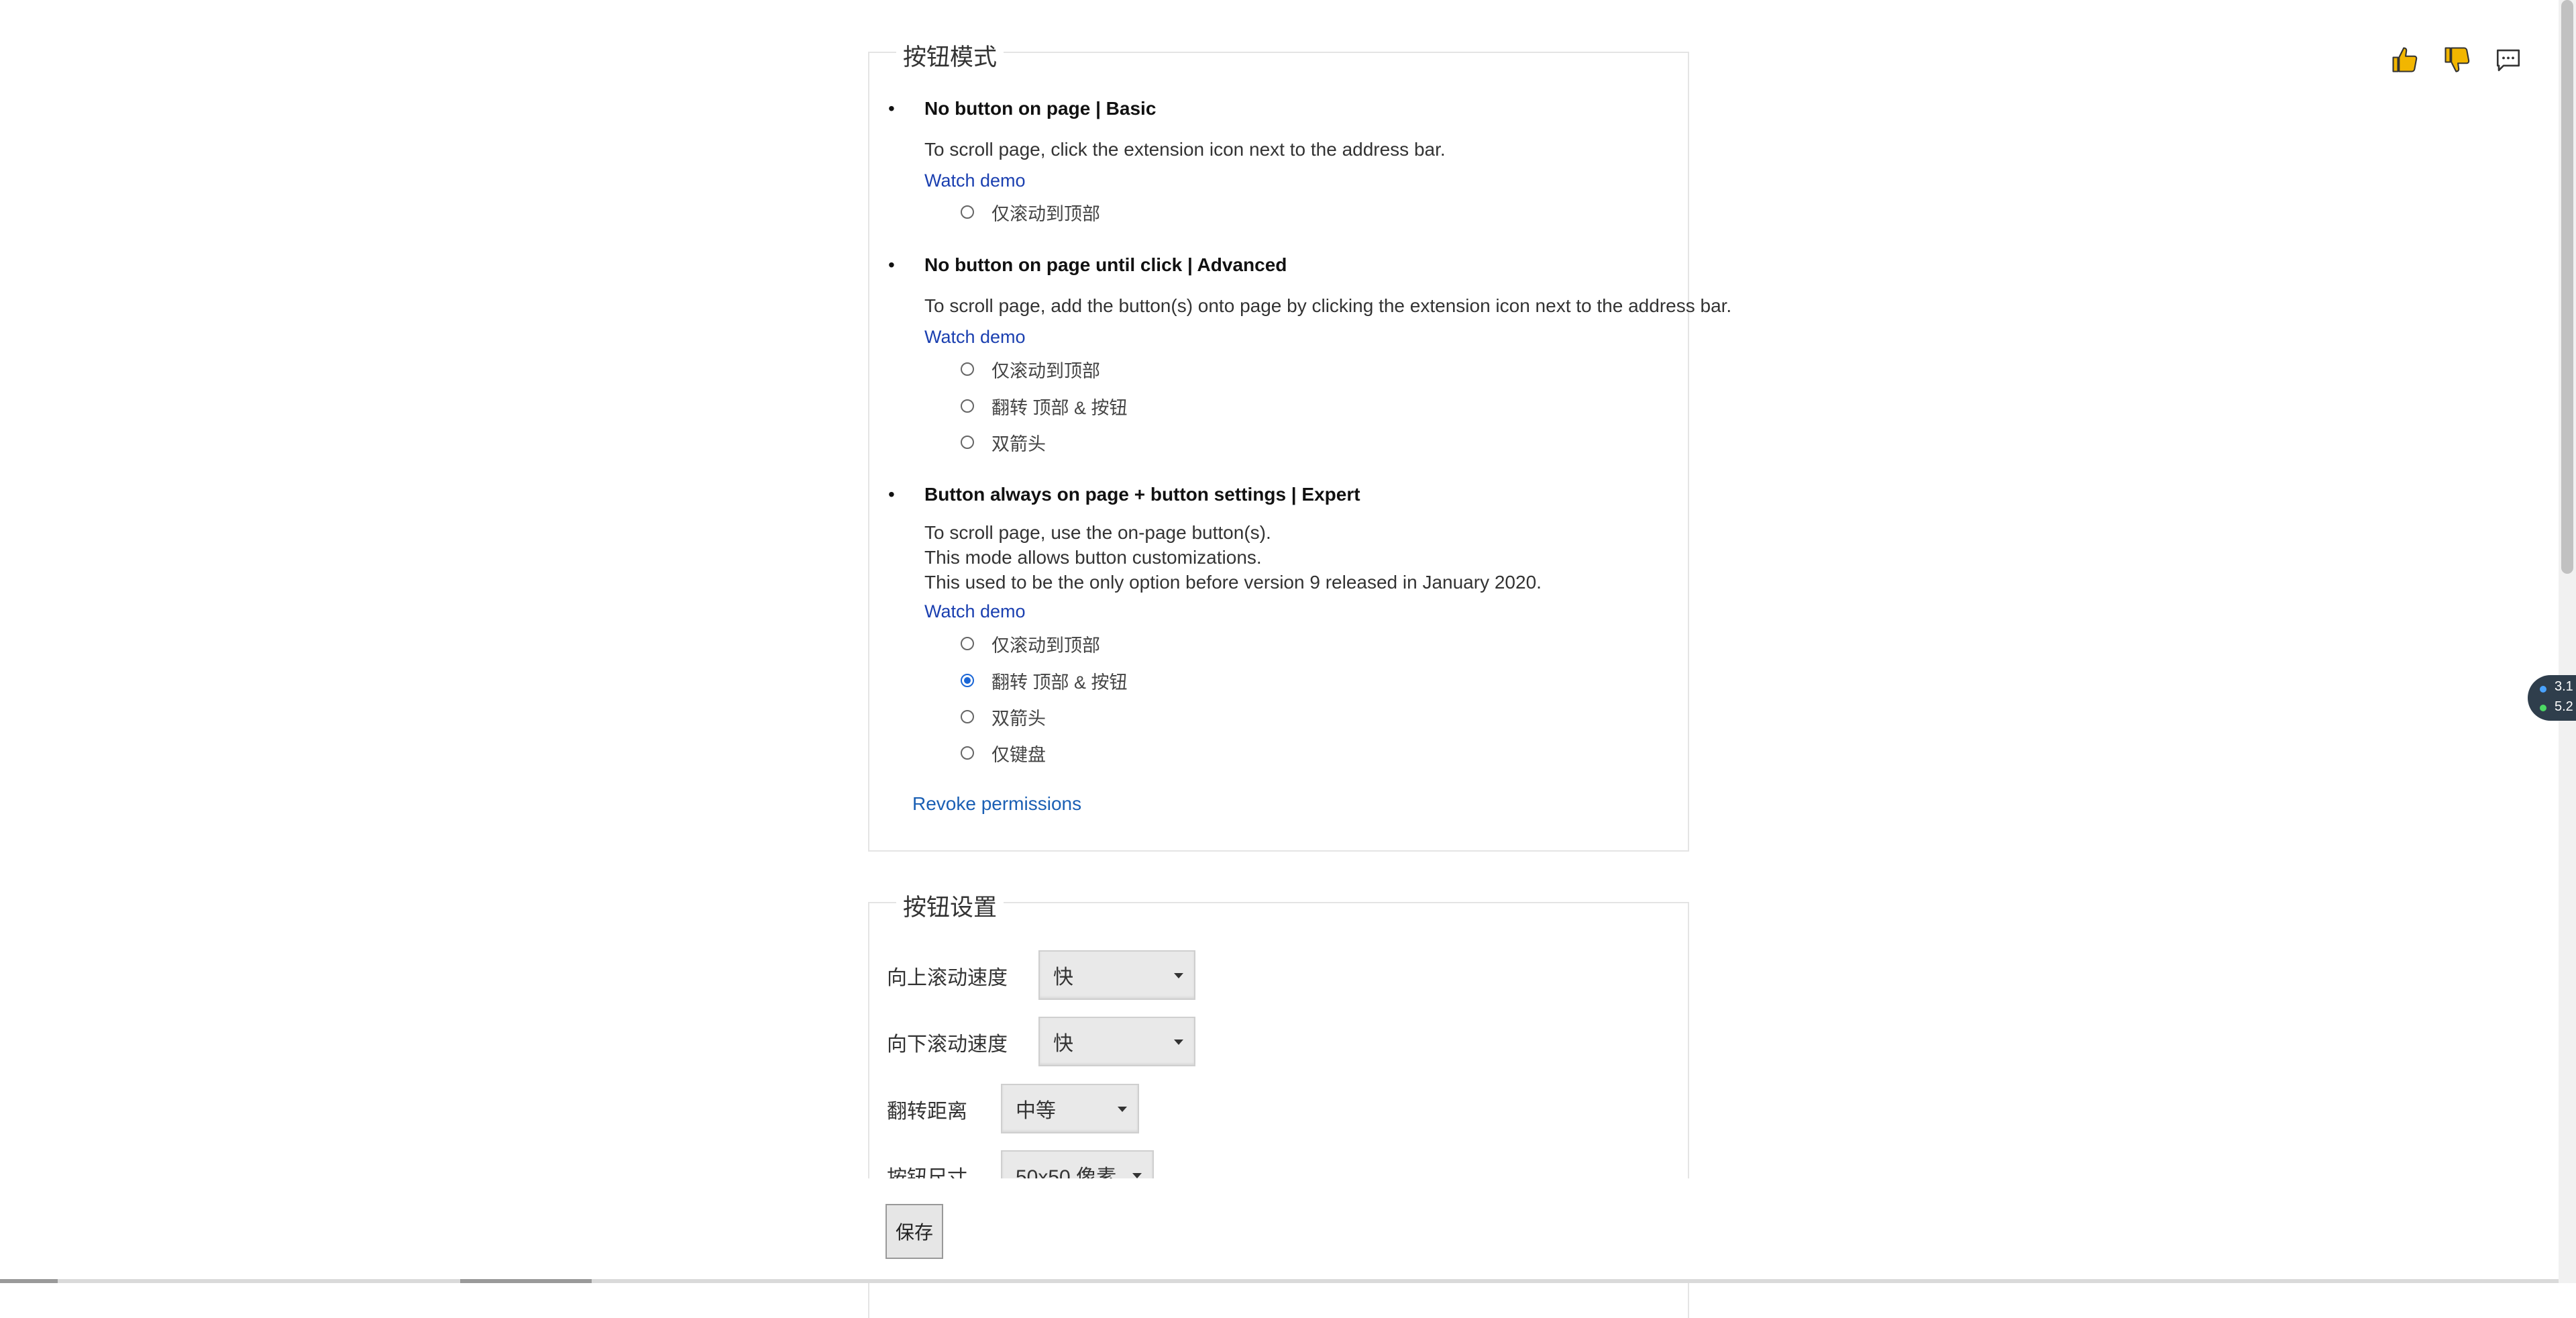  What do you see at coordinates (975, 611) in the screenshot?
I see `mode-expert-demo-link: Watch demo` at bounding box center [975, 611].